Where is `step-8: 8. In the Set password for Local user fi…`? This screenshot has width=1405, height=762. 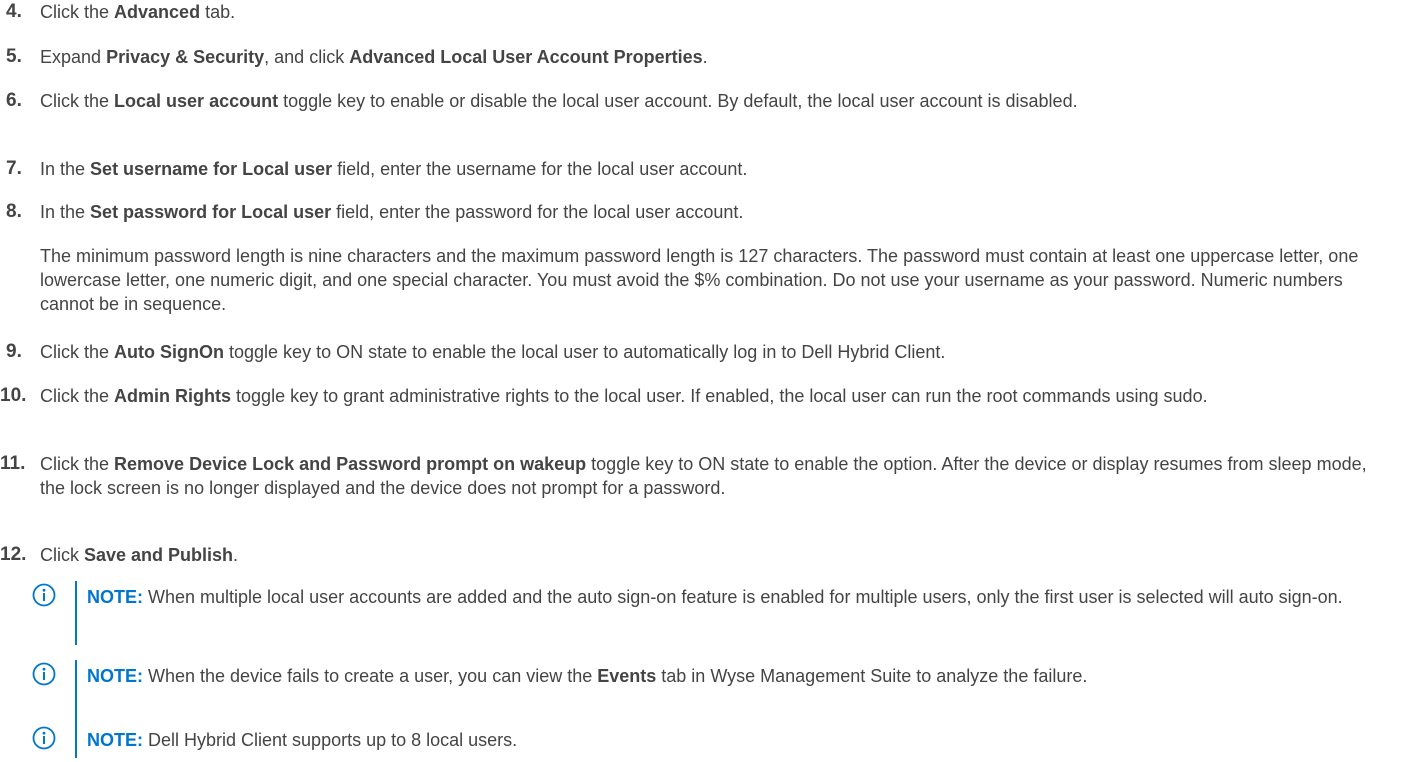
step-8: 8. In the Set password for Local user fi… is located at coordinates (700, 212).